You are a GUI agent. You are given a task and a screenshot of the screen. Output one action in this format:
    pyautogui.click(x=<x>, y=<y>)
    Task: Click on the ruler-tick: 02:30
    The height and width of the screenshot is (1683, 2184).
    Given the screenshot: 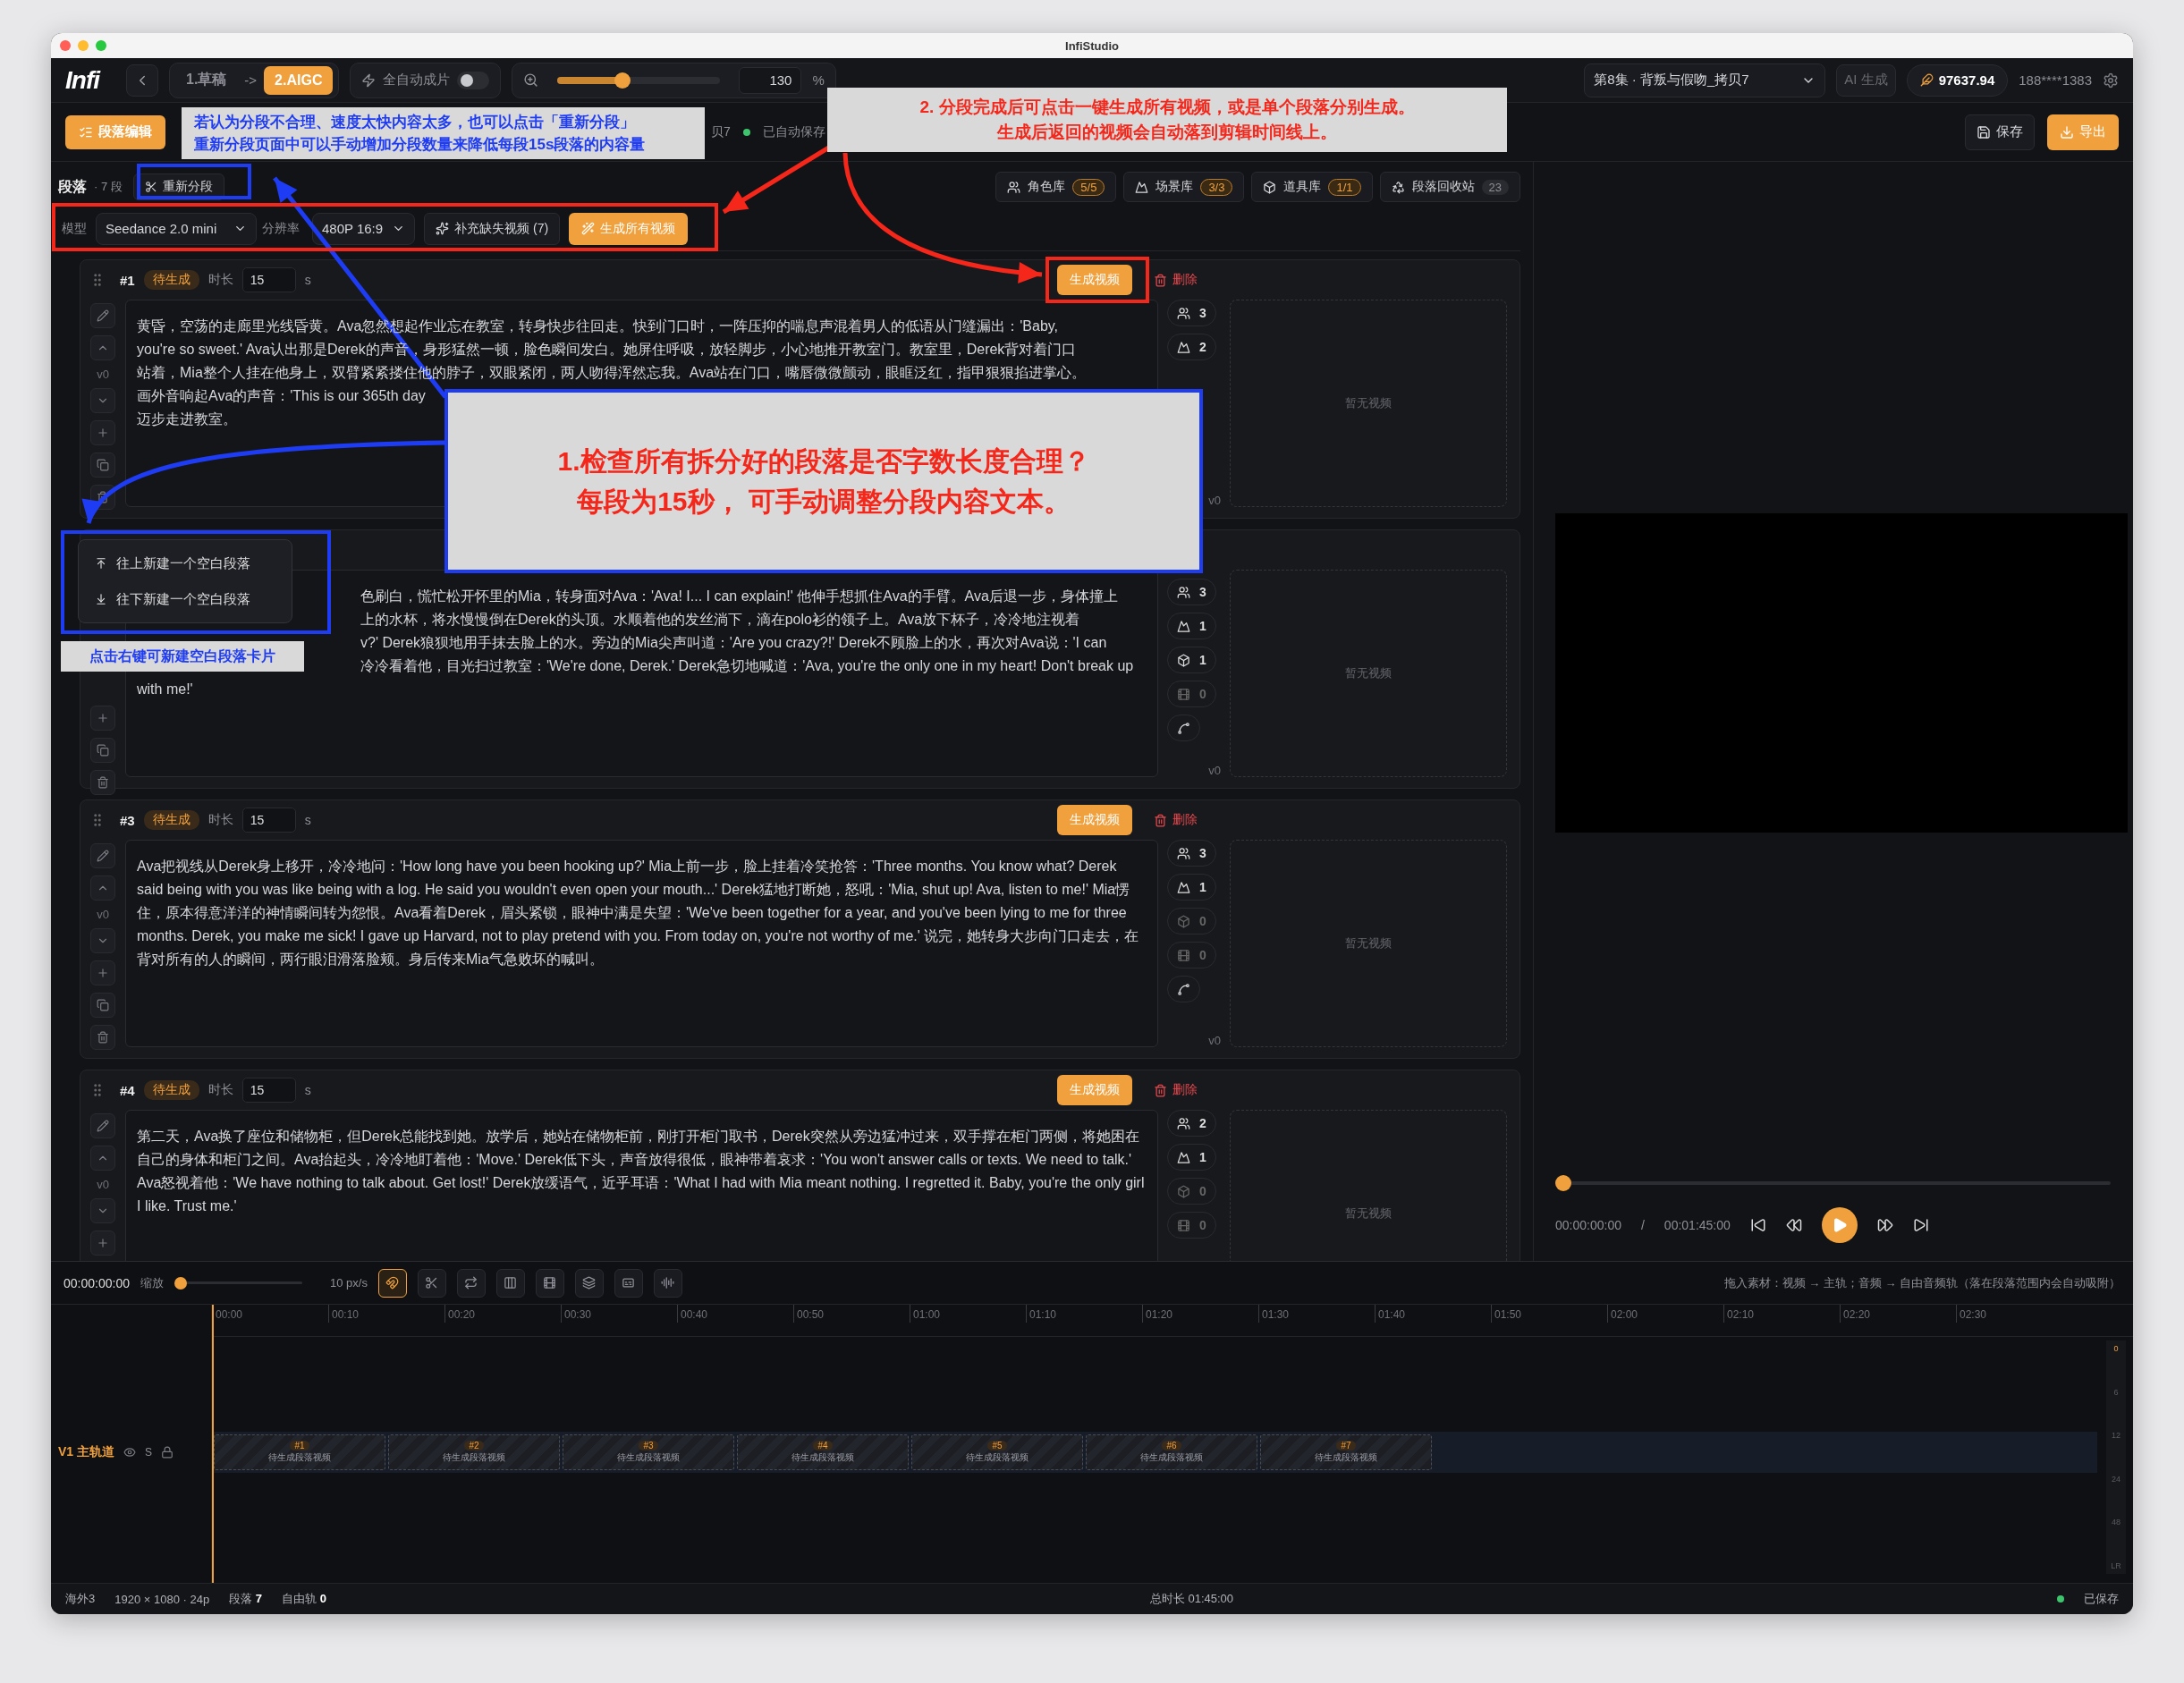 What is the action you would take?
    pyautogui.click(x=2014, y=1314)
    